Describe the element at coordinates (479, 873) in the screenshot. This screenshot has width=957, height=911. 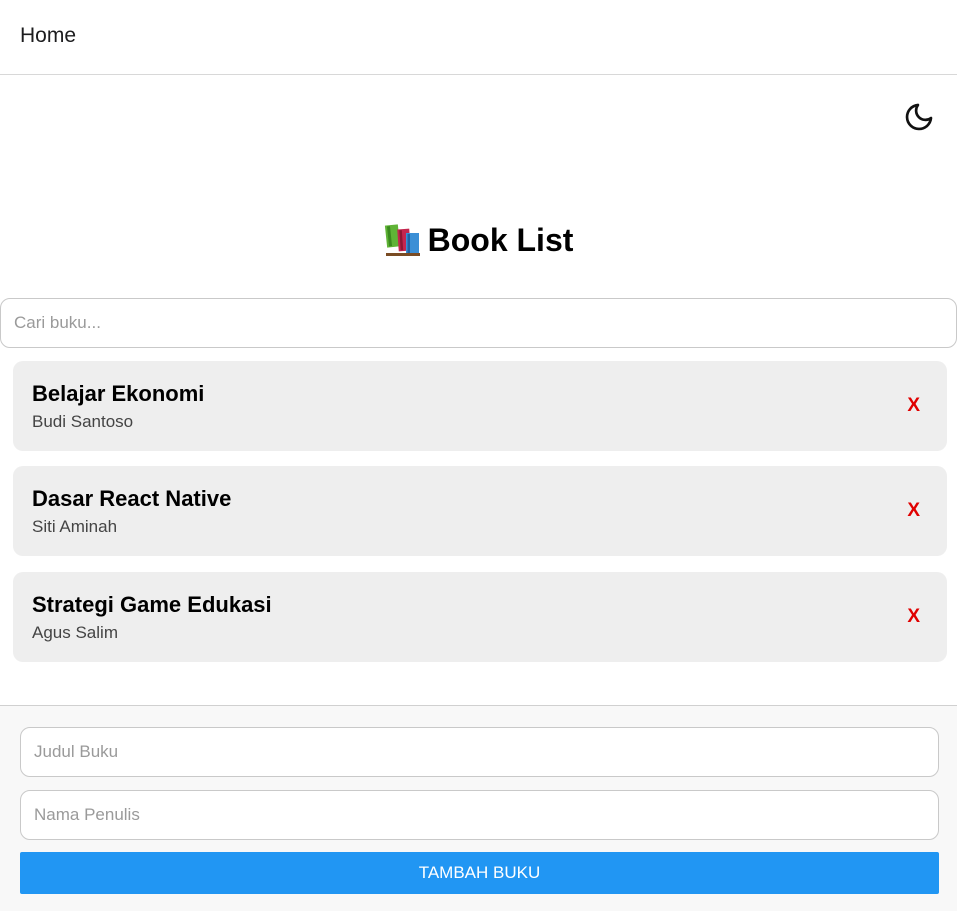
I see `add-book-button: TAMBAH BUKU` at that location.